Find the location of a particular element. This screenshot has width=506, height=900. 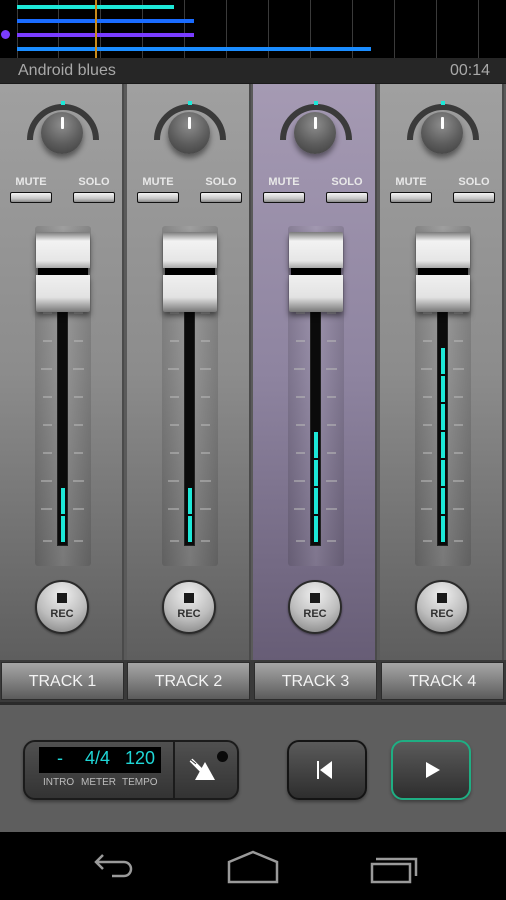

metronome-button is located at coordinates (206, 770).